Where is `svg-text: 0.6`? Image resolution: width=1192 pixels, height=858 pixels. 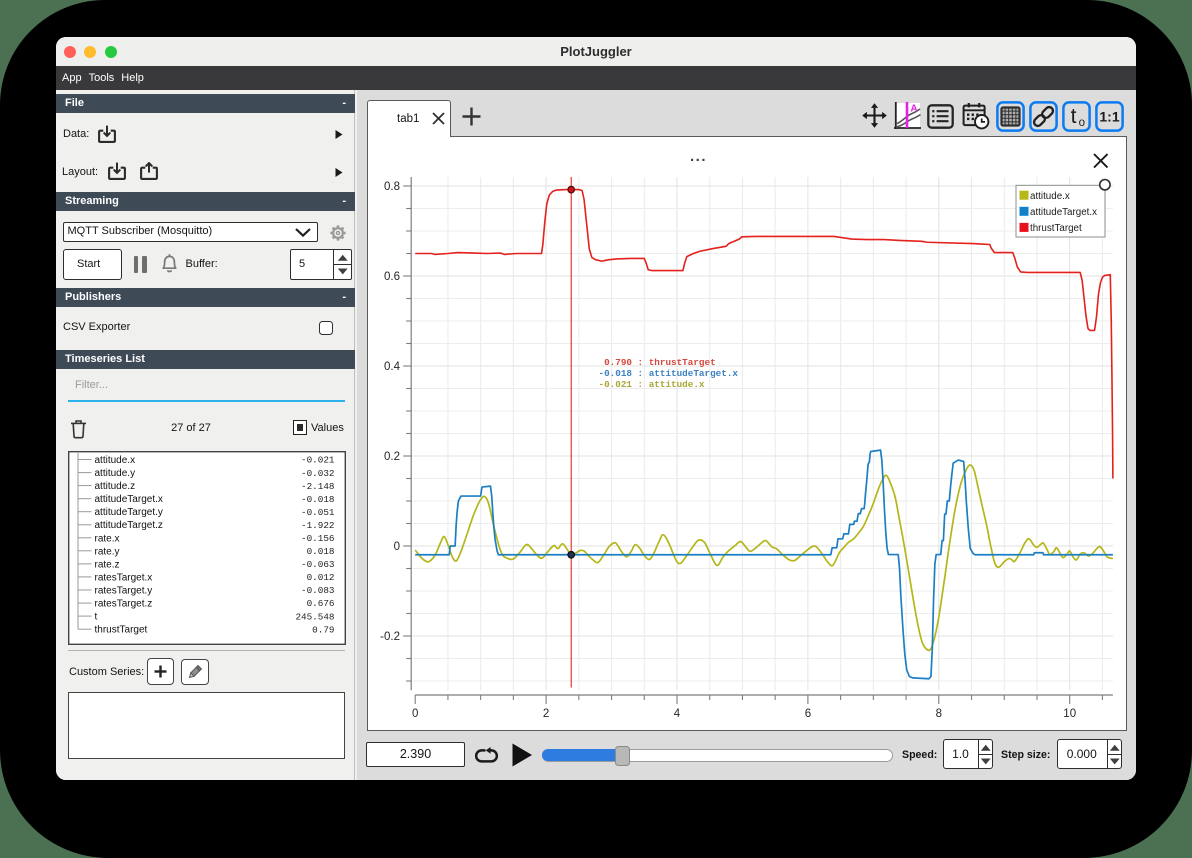 svg-text: 0.6 is located at coordinates (392, 277).